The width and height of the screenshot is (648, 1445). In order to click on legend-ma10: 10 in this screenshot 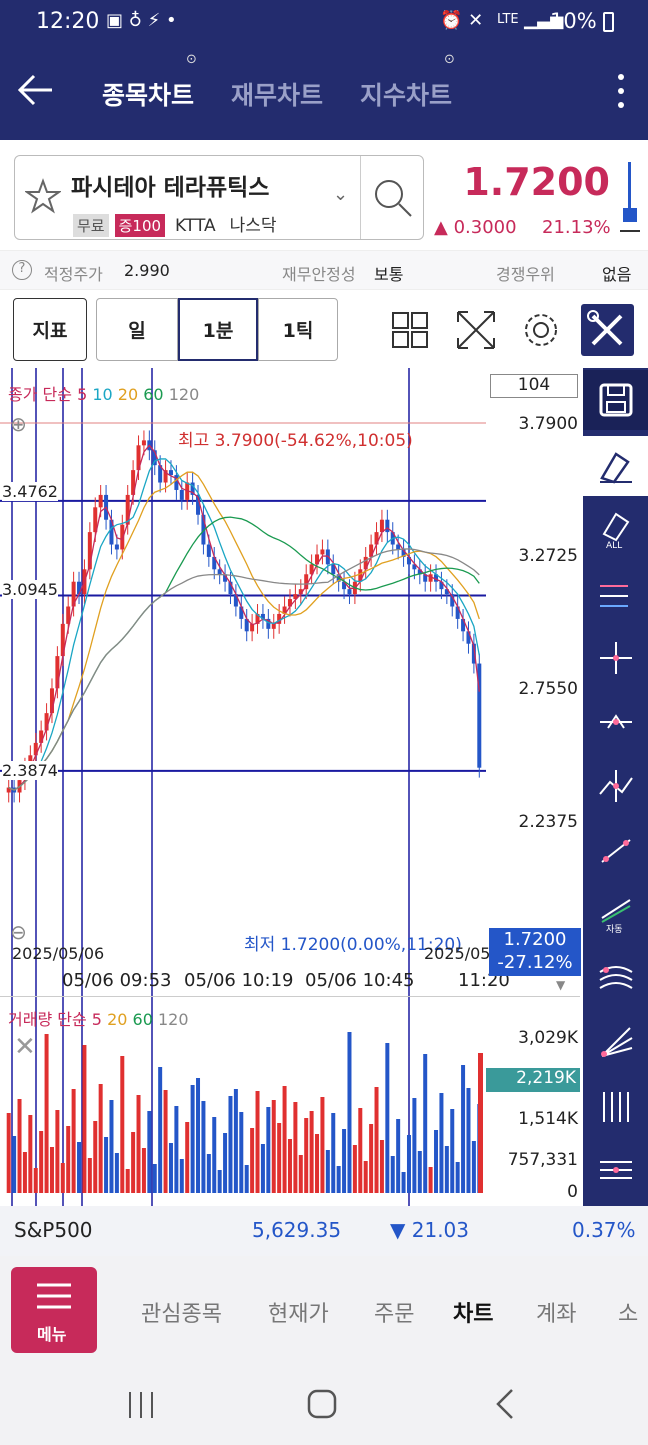, I will do `click(102, 394)`.